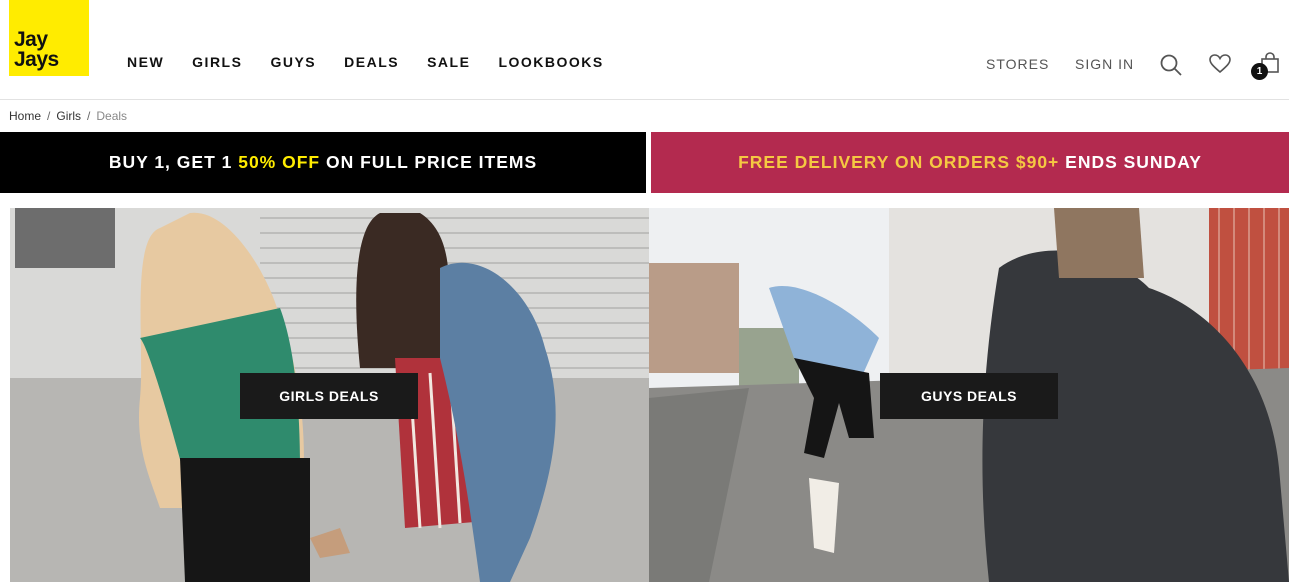 This screenshot has width=1289, height=582. Describe the element at coordinates (1017, 64) in the screenshot. I see `stores-link: STORES` at that location.